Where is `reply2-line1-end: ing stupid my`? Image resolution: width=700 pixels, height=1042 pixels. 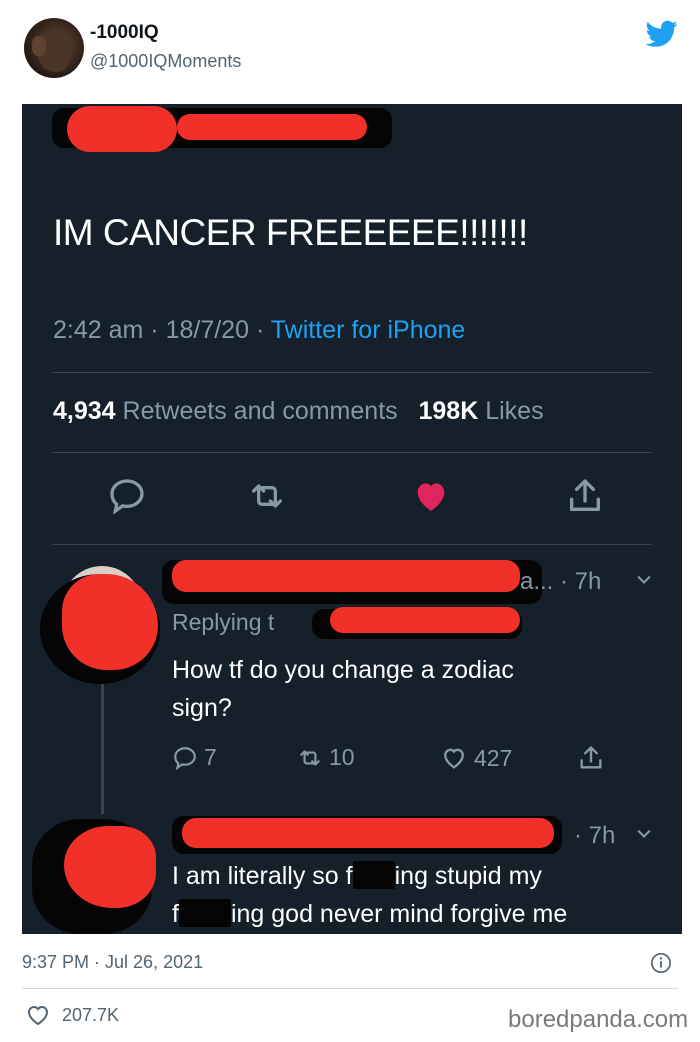 reply2-line1-end: ing stupid my is located at coordinates (468, 876).